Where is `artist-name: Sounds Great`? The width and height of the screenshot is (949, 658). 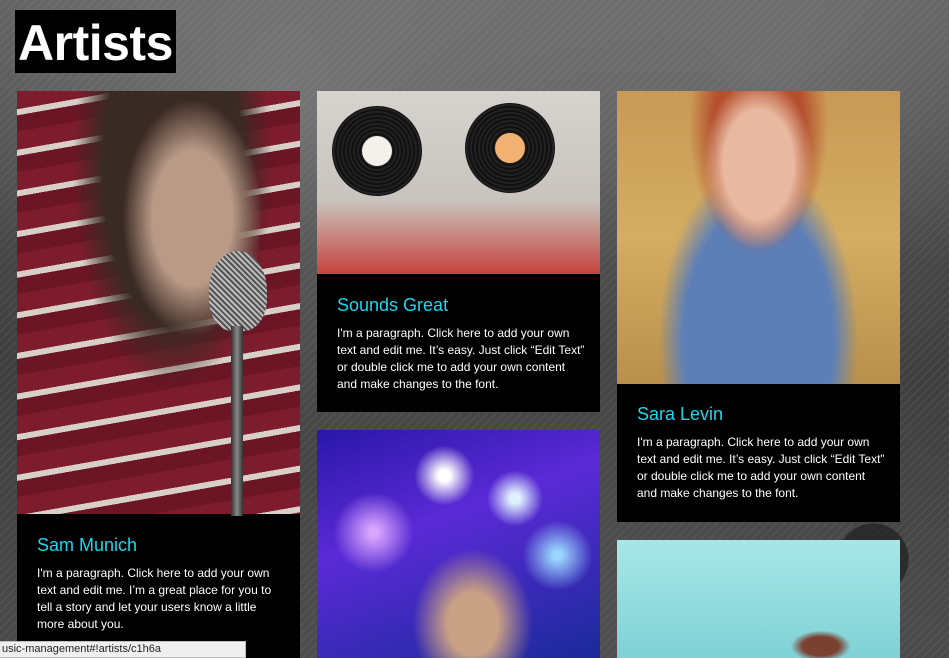
artist-name: Sounds Great is located at coordinates (392, 305).